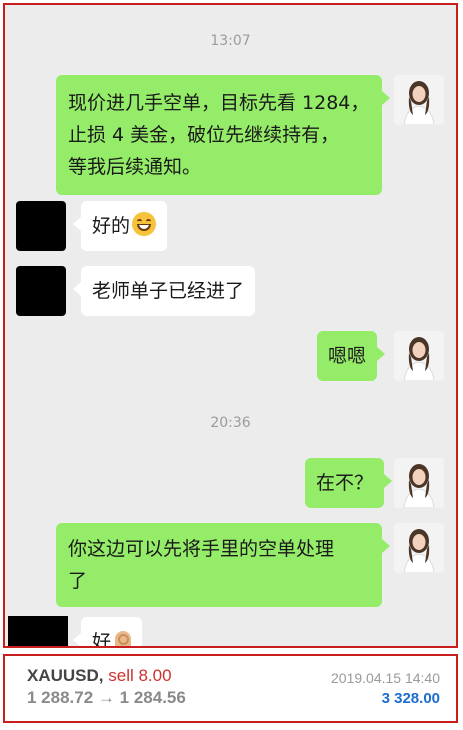 The image size is (463, 730). I want to click on timestamp: 20:36, so click(230, 423).